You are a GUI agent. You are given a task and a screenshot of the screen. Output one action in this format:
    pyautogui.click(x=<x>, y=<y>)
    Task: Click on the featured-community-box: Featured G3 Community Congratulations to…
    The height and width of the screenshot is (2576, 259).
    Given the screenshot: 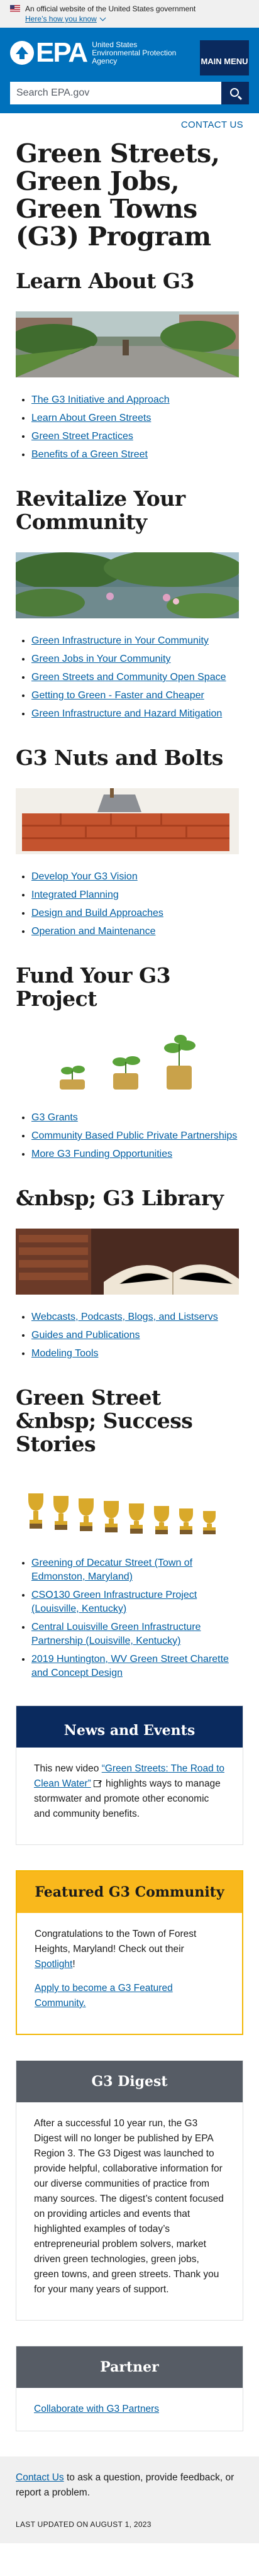 What is the action you would take?
    pyautogui.click(x=129, y=1952)
    